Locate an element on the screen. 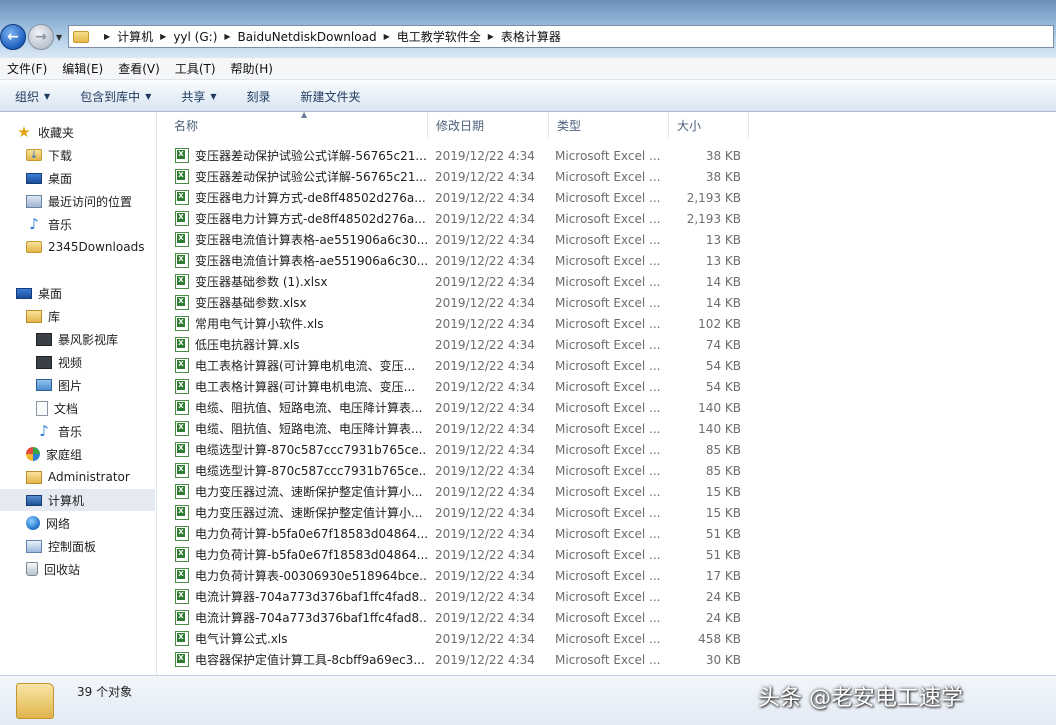 This screenshot has width=1056, height=725. new-folder-button: 新建文件夹 is located at coordinates (331, 96).